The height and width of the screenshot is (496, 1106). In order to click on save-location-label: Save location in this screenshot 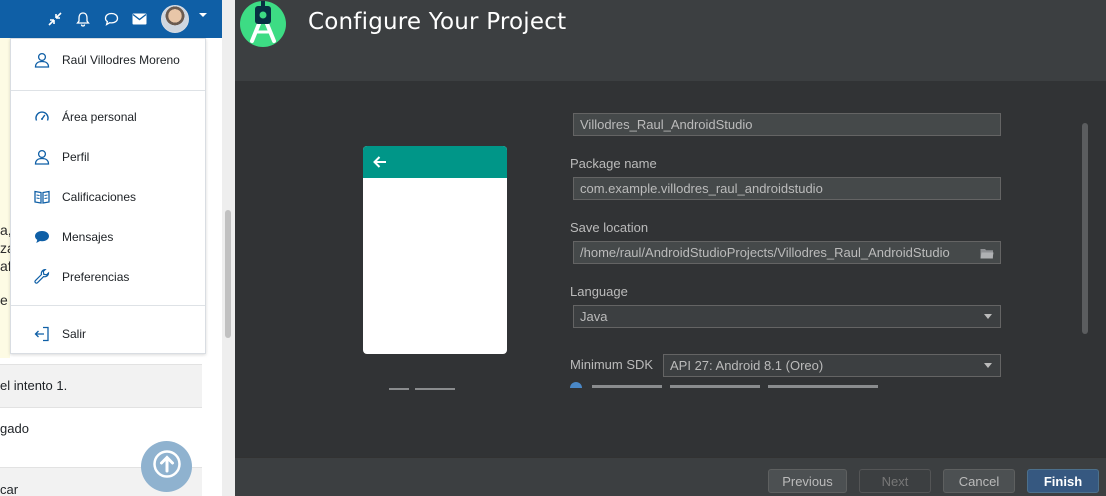, I will do `click(609, 227)`.